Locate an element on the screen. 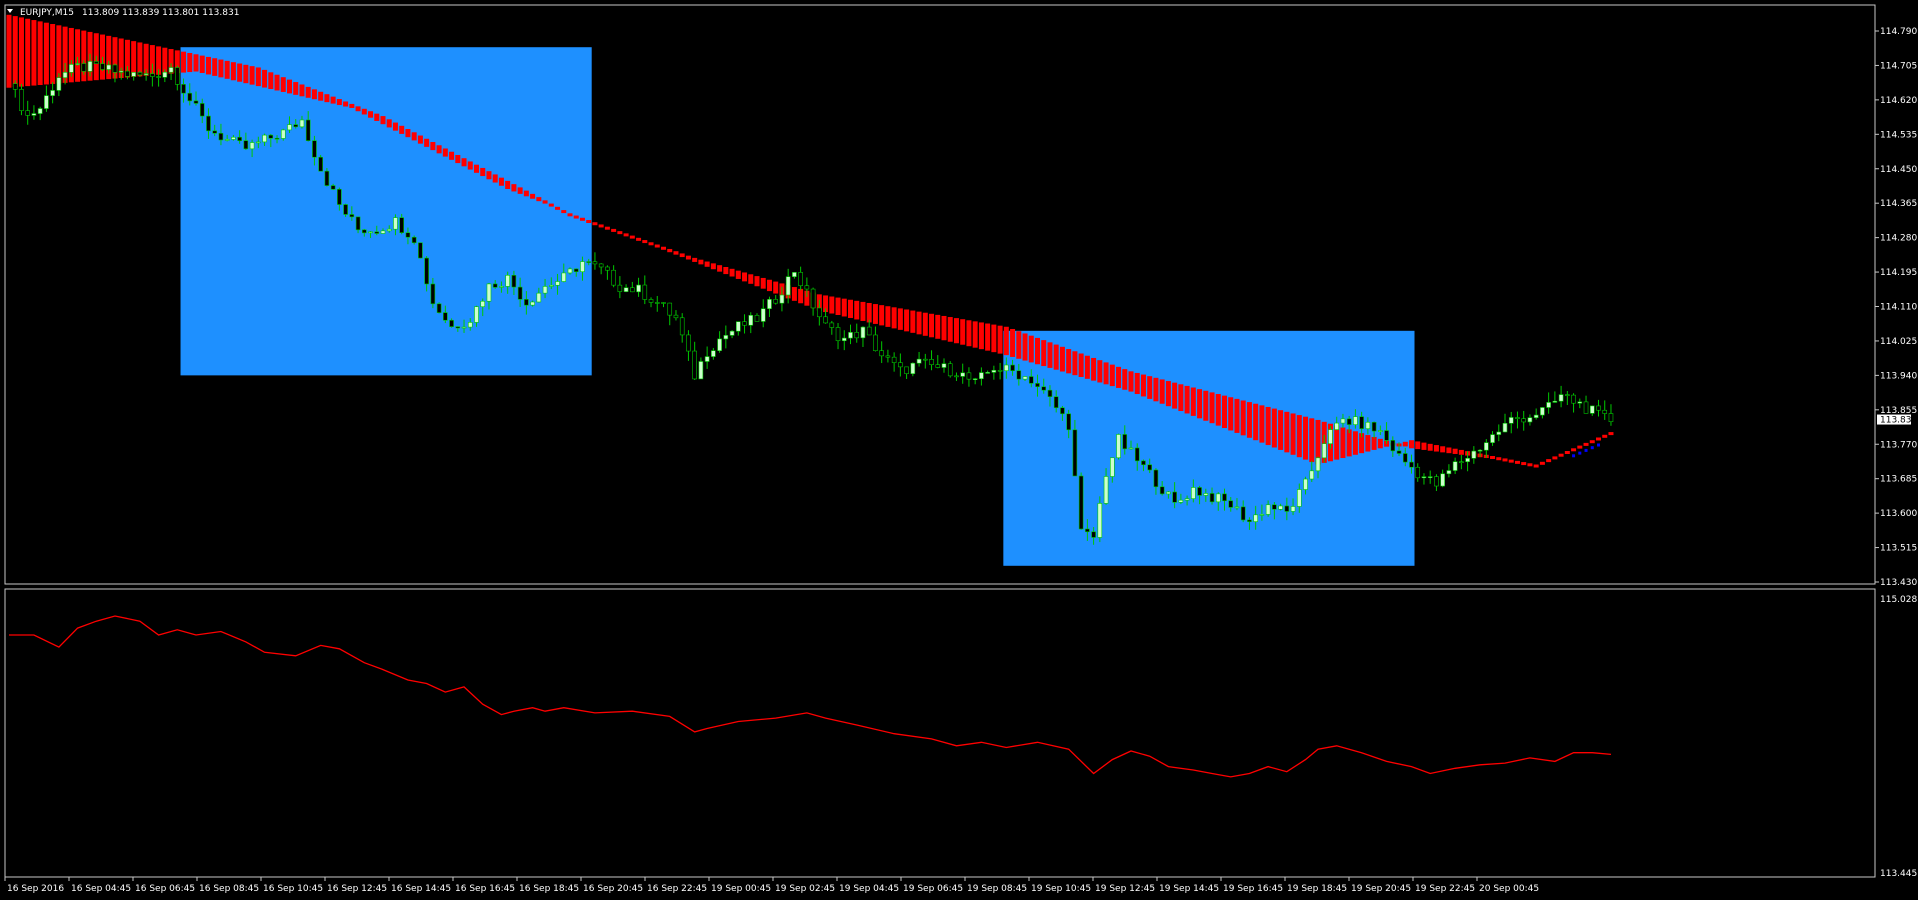  y-tick-label: 113.855 is located at coordinates (1898, 411).